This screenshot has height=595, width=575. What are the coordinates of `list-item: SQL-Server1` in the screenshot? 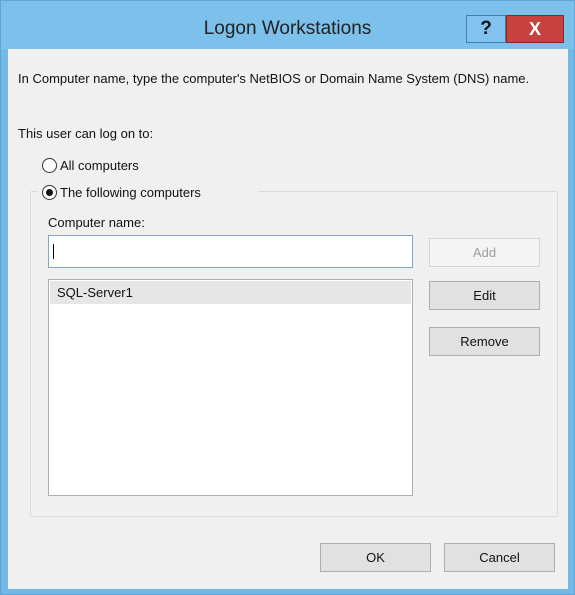 It's located at (230, 292).